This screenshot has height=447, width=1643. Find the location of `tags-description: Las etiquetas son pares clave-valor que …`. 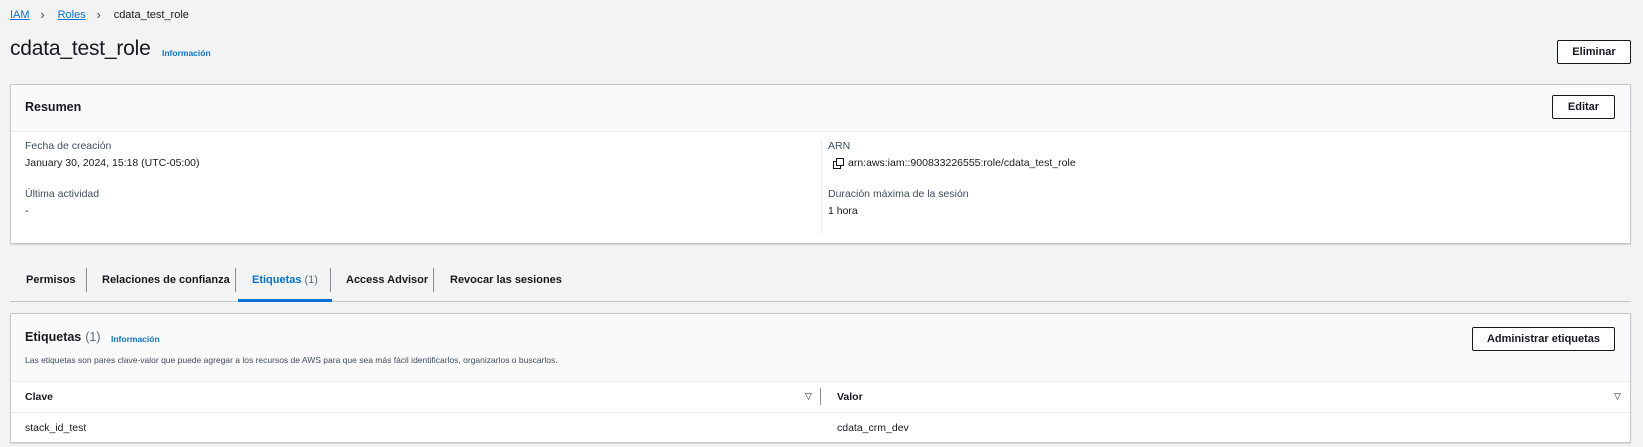

tags-description: Las etiquetas son pares clave-valor que … is located at coordinates (291, 360).